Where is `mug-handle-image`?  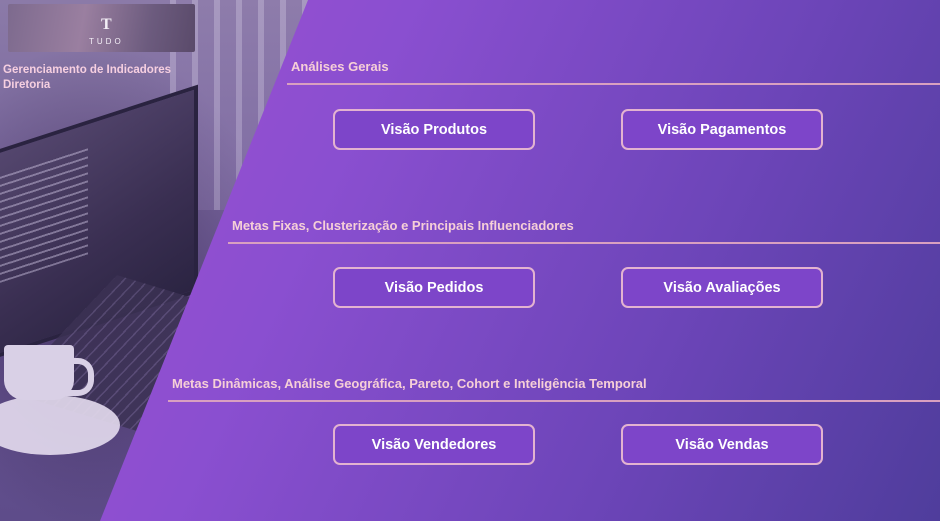 mug-handle-image is located at coordinates (80, 377).